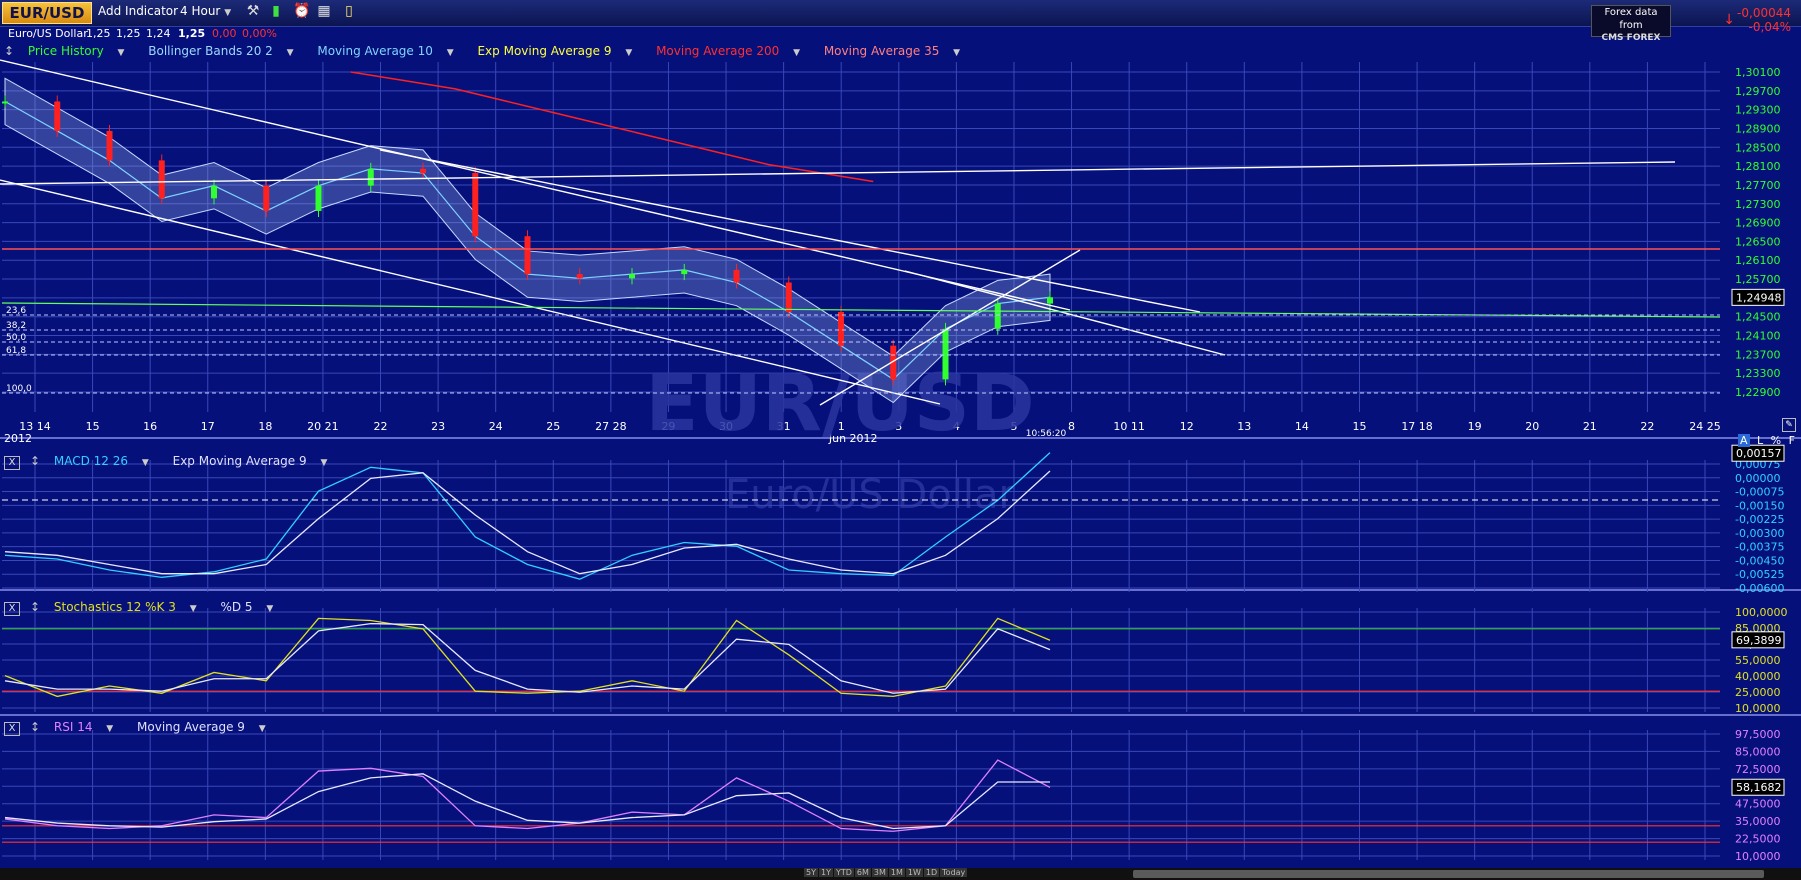 The height and width of the screenshot is (880, 1801). What do you see at coordinates (1758, 185) in the screenshot?
I see `price-axis-label: 1,27700` at bounding box center [1758, 185].